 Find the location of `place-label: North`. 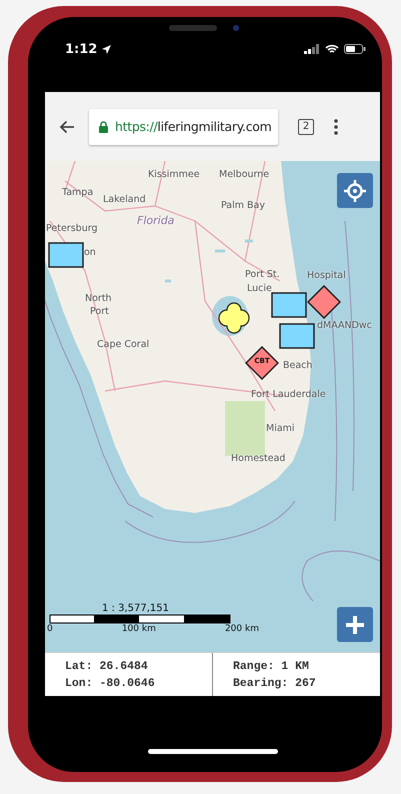

place-label: North is located at coordinates (98, 298).